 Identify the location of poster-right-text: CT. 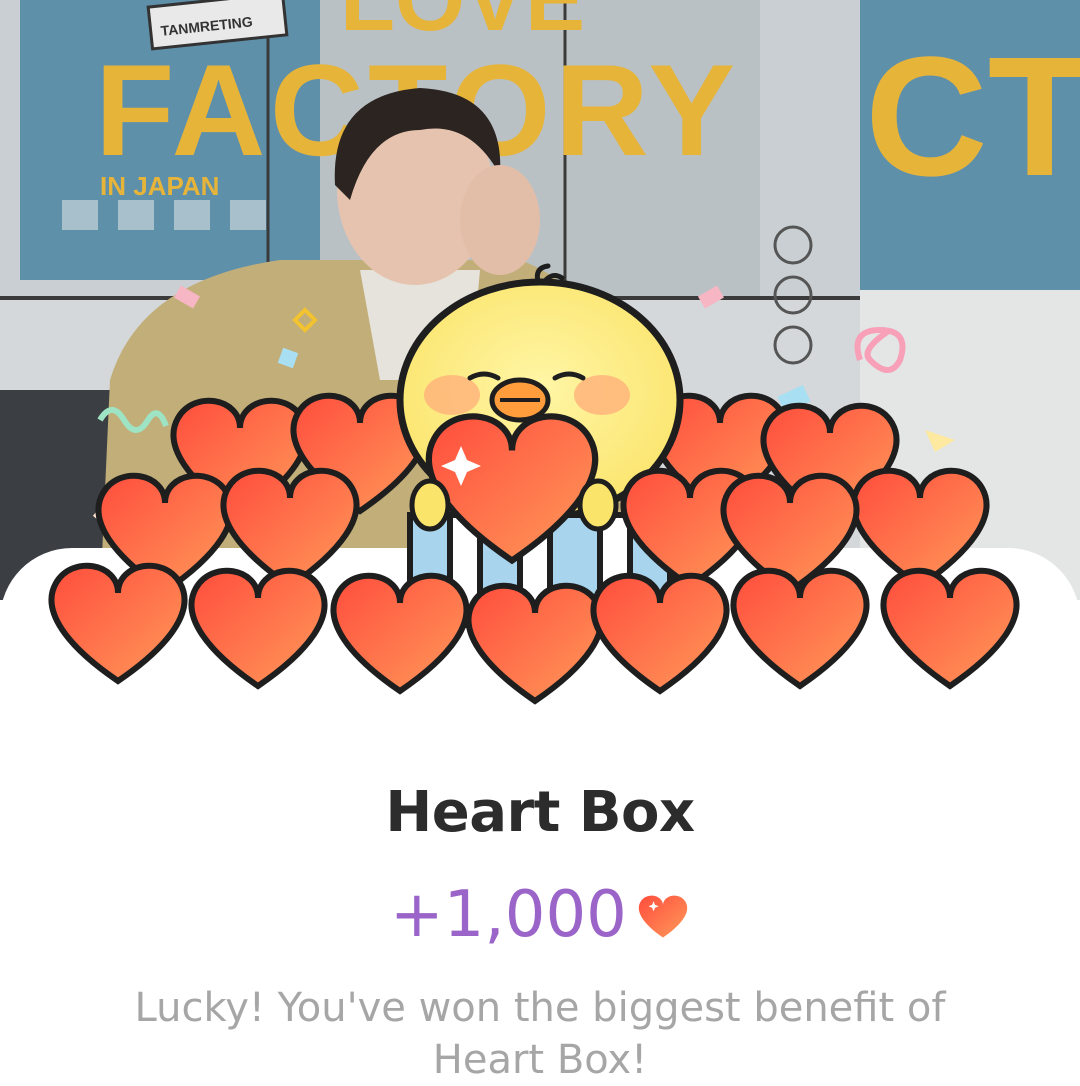
(972, 117).